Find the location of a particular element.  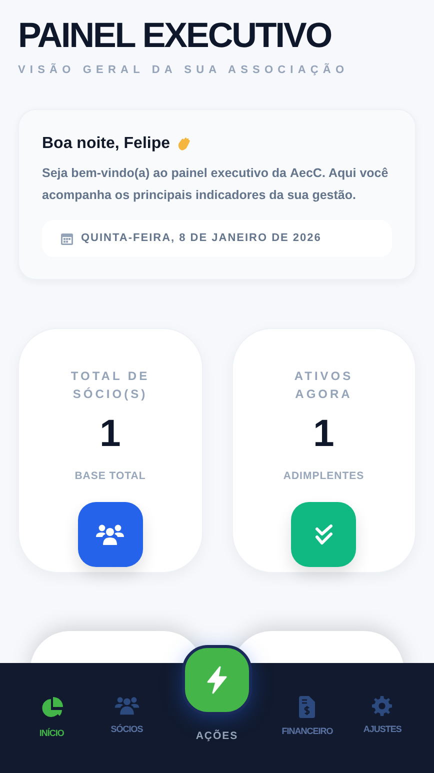

quick-action-button is located at coordinates (217, 680).